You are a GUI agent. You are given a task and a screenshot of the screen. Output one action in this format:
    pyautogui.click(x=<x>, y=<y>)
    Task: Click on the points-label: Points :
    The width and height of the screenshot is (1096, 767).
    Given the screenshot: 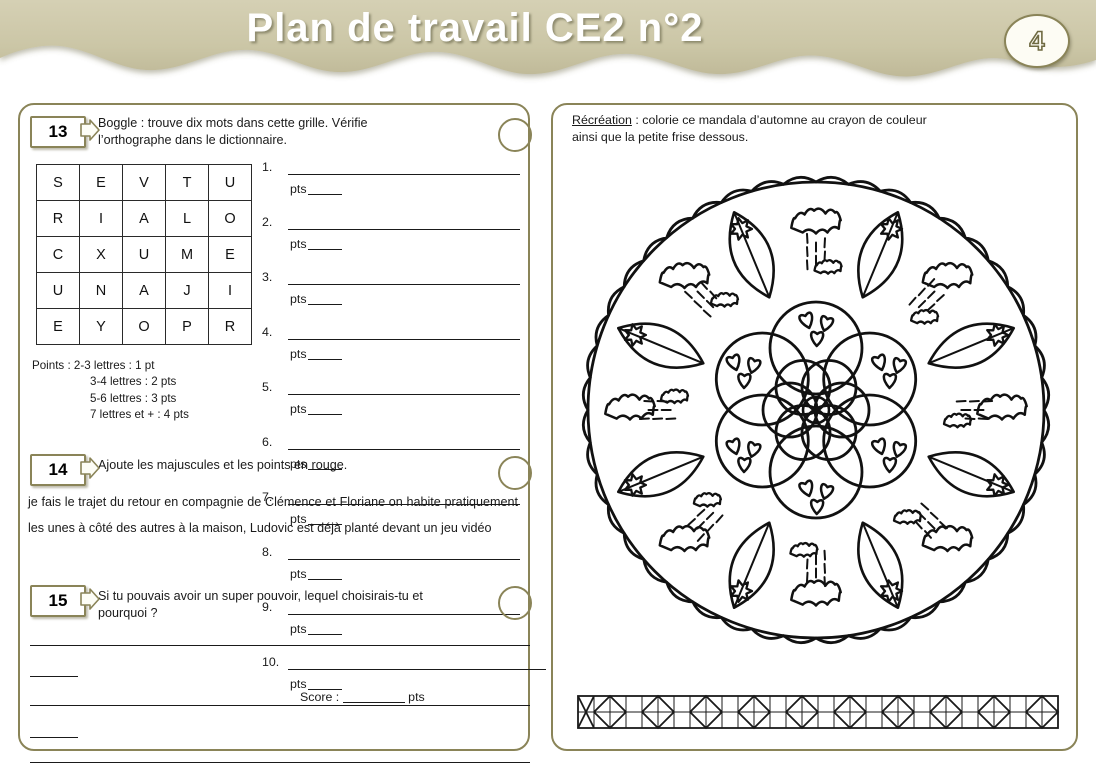 What is the action you would take?
    pyautogui.click(x=51, y=365)
    